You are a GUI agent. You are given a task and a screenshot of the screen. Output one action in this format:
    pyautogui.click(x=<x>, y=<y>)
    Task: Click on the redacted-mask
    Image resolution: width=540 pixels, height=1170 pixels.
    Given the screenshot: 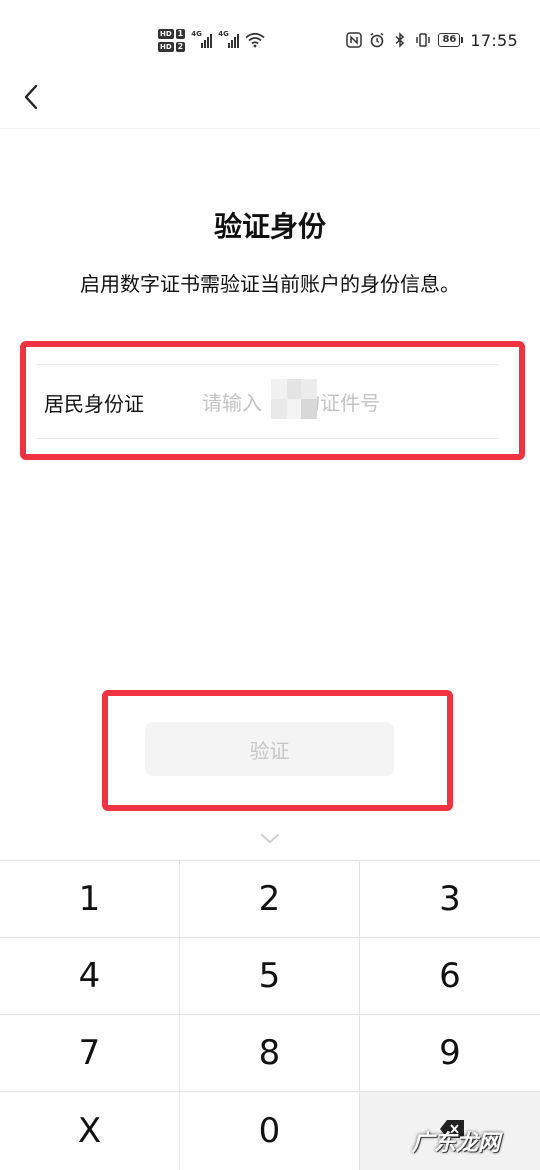 What is the action you would take?
    pyautogui.click(x=294, y=399)
    